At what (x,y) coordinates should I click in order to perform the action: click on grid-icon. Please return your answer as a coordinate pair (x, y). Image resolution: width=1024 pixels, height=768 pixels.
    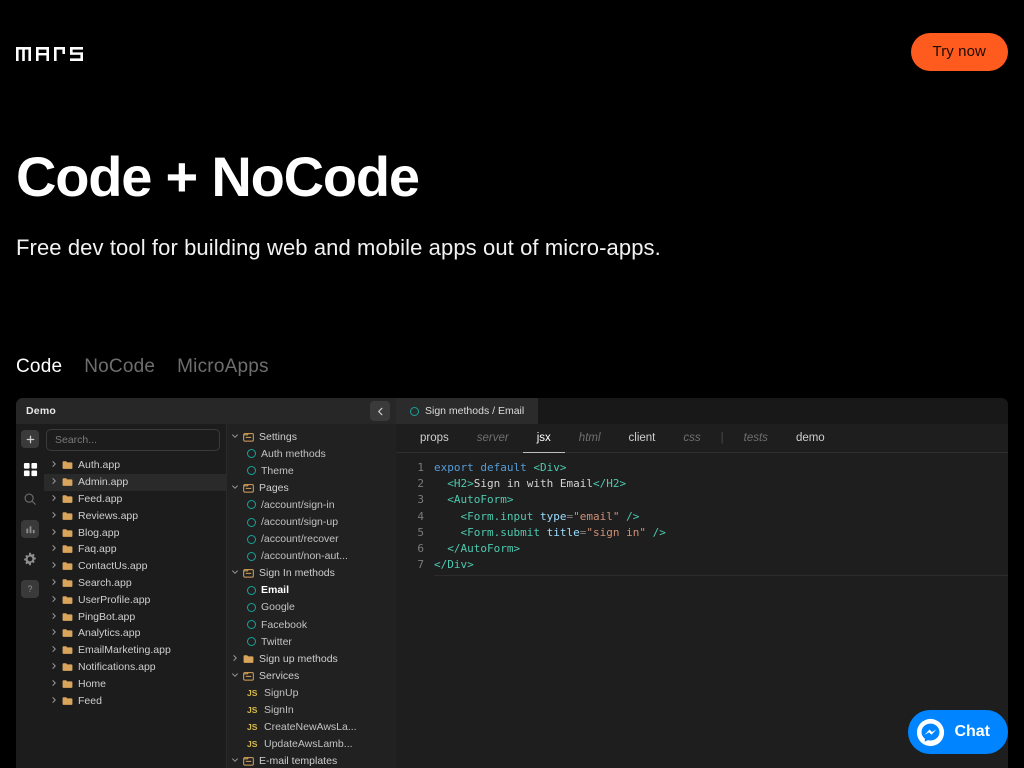
    Looking at the image, I should click on (30, 469).